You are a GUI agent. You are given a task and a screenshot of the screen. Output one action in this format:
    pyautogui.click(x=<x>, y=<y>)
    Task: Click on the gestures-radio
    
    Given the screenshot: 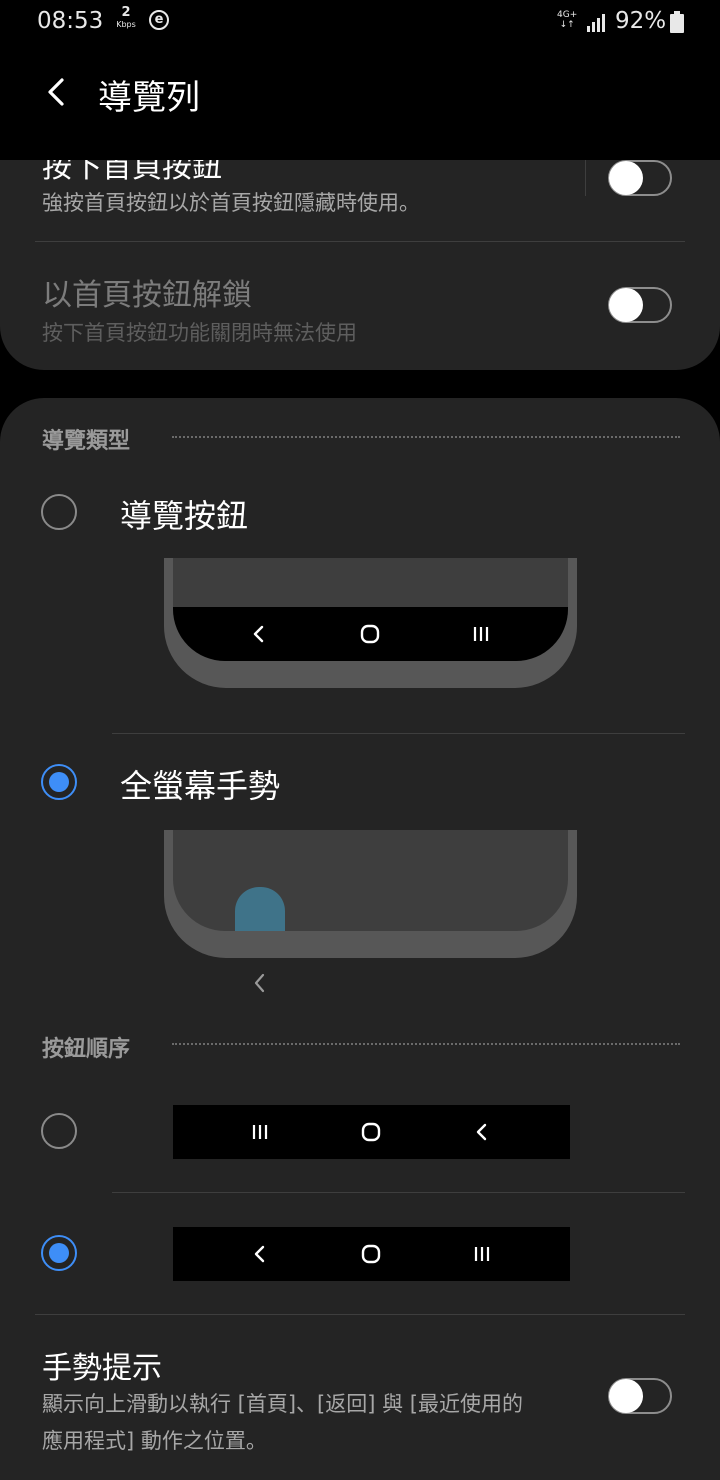 What is the action you would take?
    pyautogui.click(x=59, y=782)
    